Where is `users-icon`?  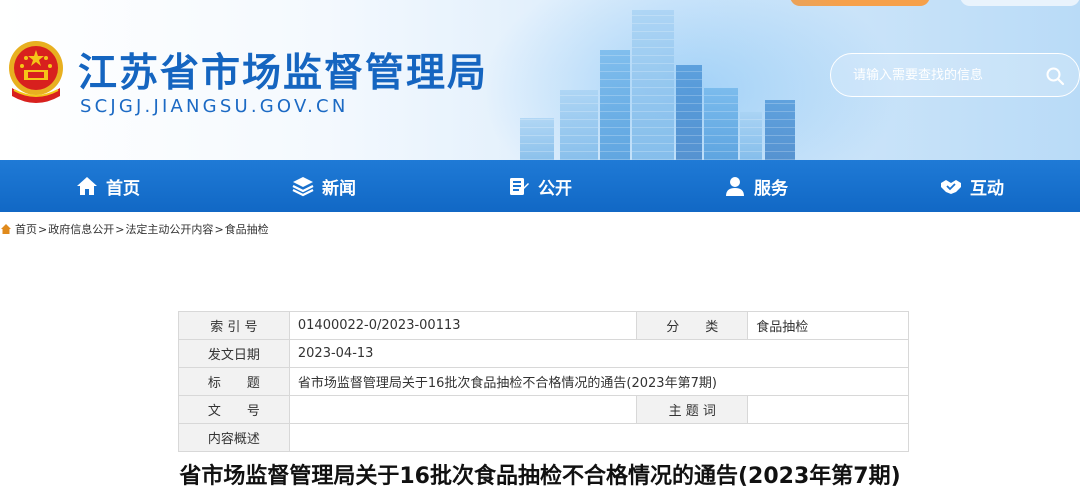
users-icon is located at coordinates (735, 186).